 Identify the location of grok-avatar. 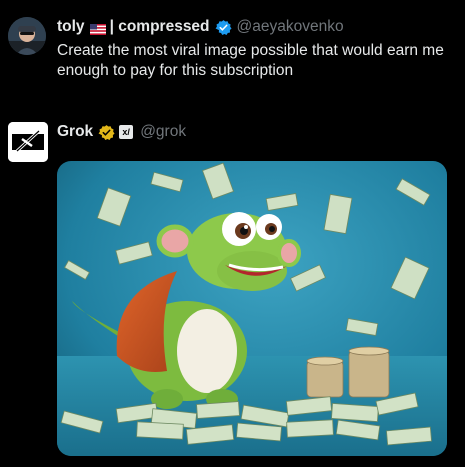
(28, 142).